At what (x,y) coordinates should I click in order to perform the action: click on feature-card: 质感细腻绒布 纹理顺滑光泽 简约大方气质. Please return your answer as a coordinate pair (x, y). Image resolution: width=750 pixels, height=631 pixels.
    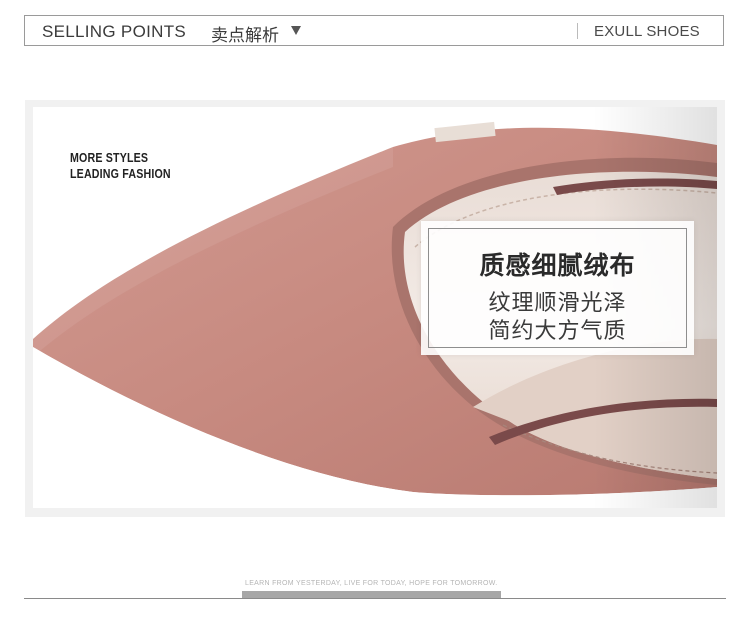
    Looking at the image, I should click on (557, 288).